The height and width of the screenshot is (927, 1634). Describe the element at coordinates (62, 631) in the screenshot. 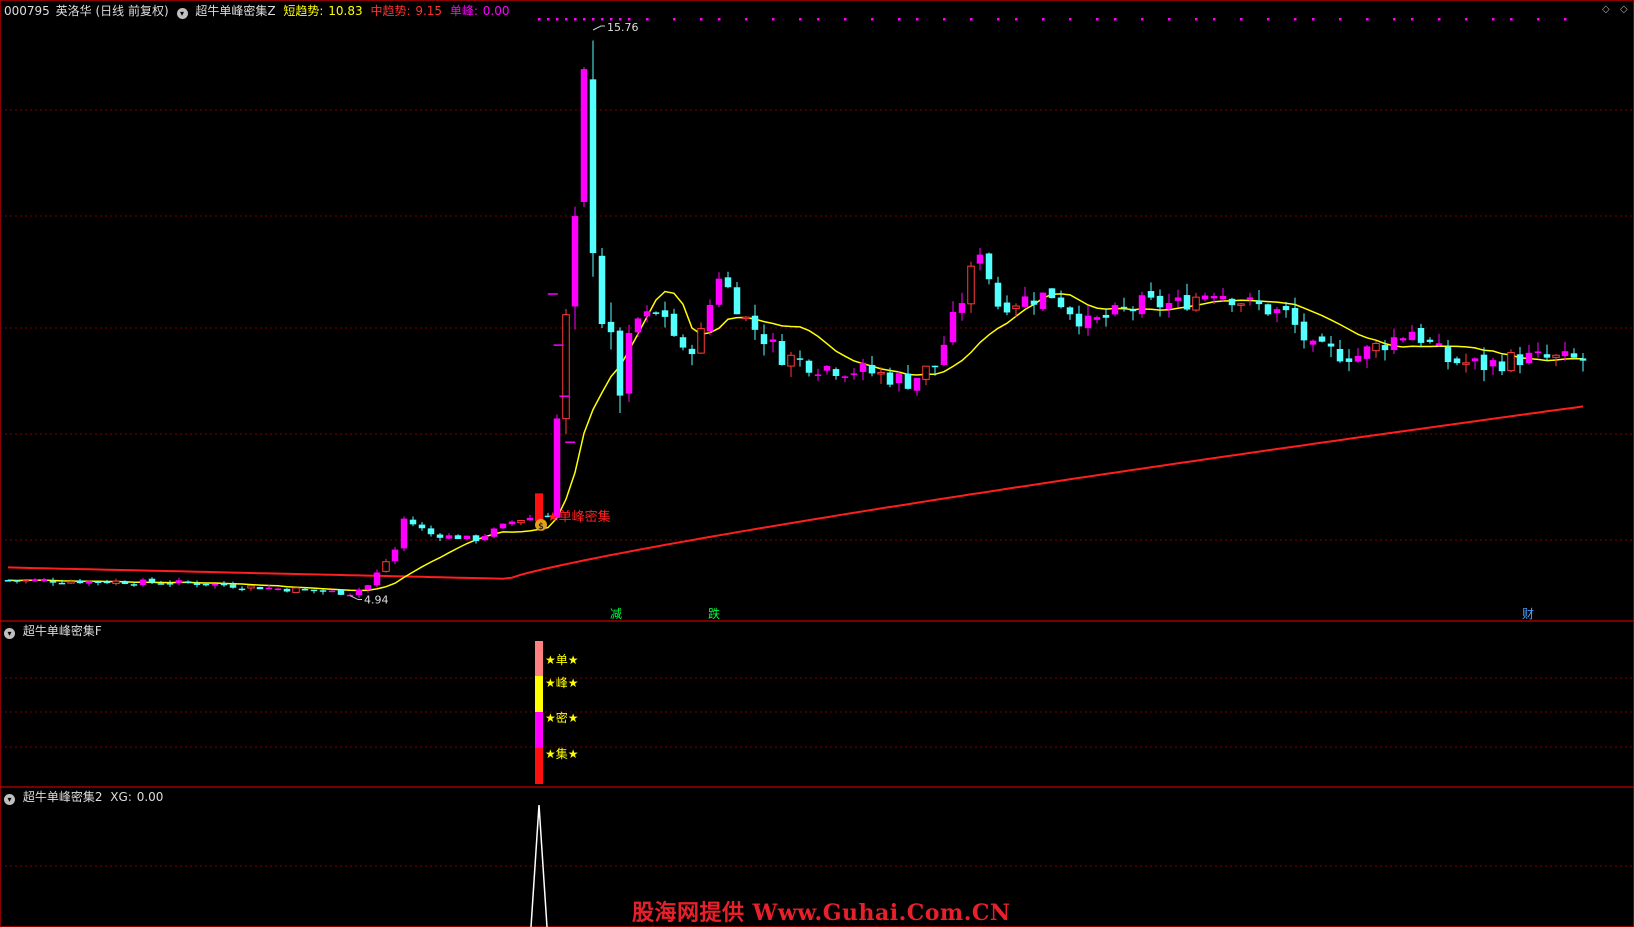

I see `panel2-name: 超牛单峰密集F` at that location.